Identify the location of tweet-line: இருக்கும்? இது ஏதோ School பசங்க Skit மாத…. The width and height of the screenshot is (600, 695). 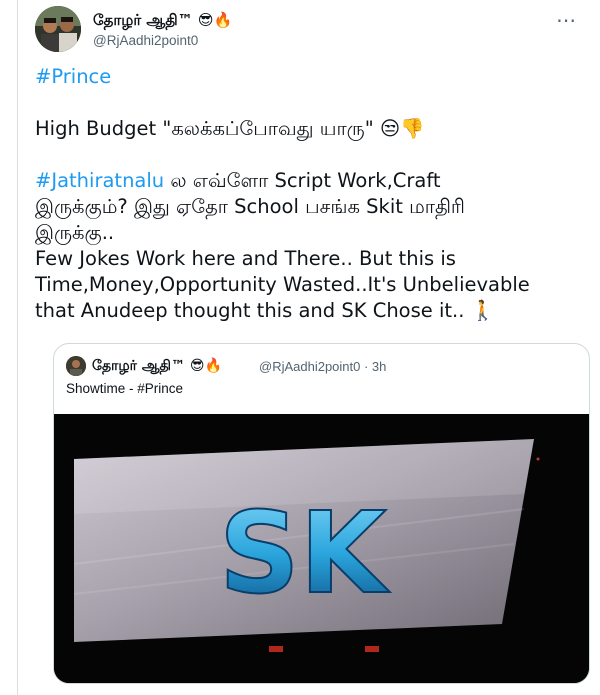
(250, 206).